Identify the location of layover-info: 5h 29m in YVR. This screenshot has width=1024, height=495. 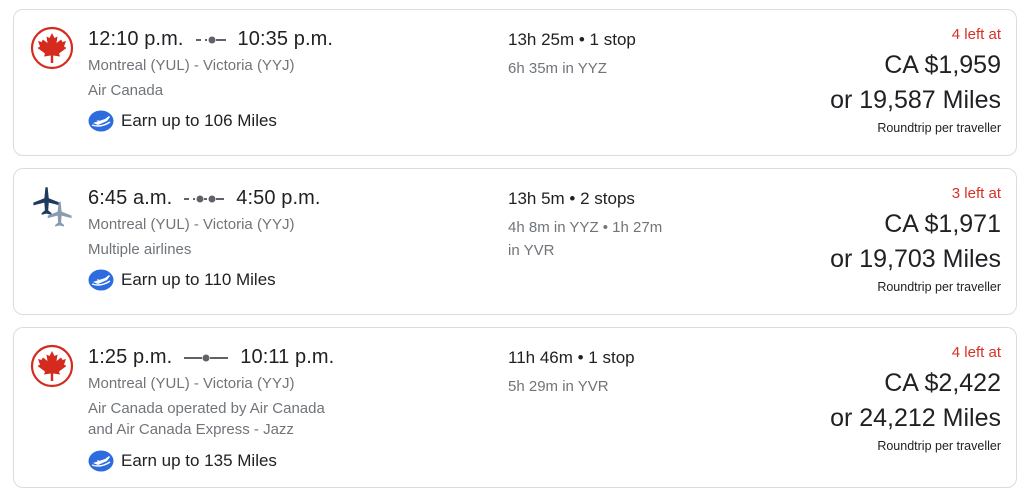
(558, 386).